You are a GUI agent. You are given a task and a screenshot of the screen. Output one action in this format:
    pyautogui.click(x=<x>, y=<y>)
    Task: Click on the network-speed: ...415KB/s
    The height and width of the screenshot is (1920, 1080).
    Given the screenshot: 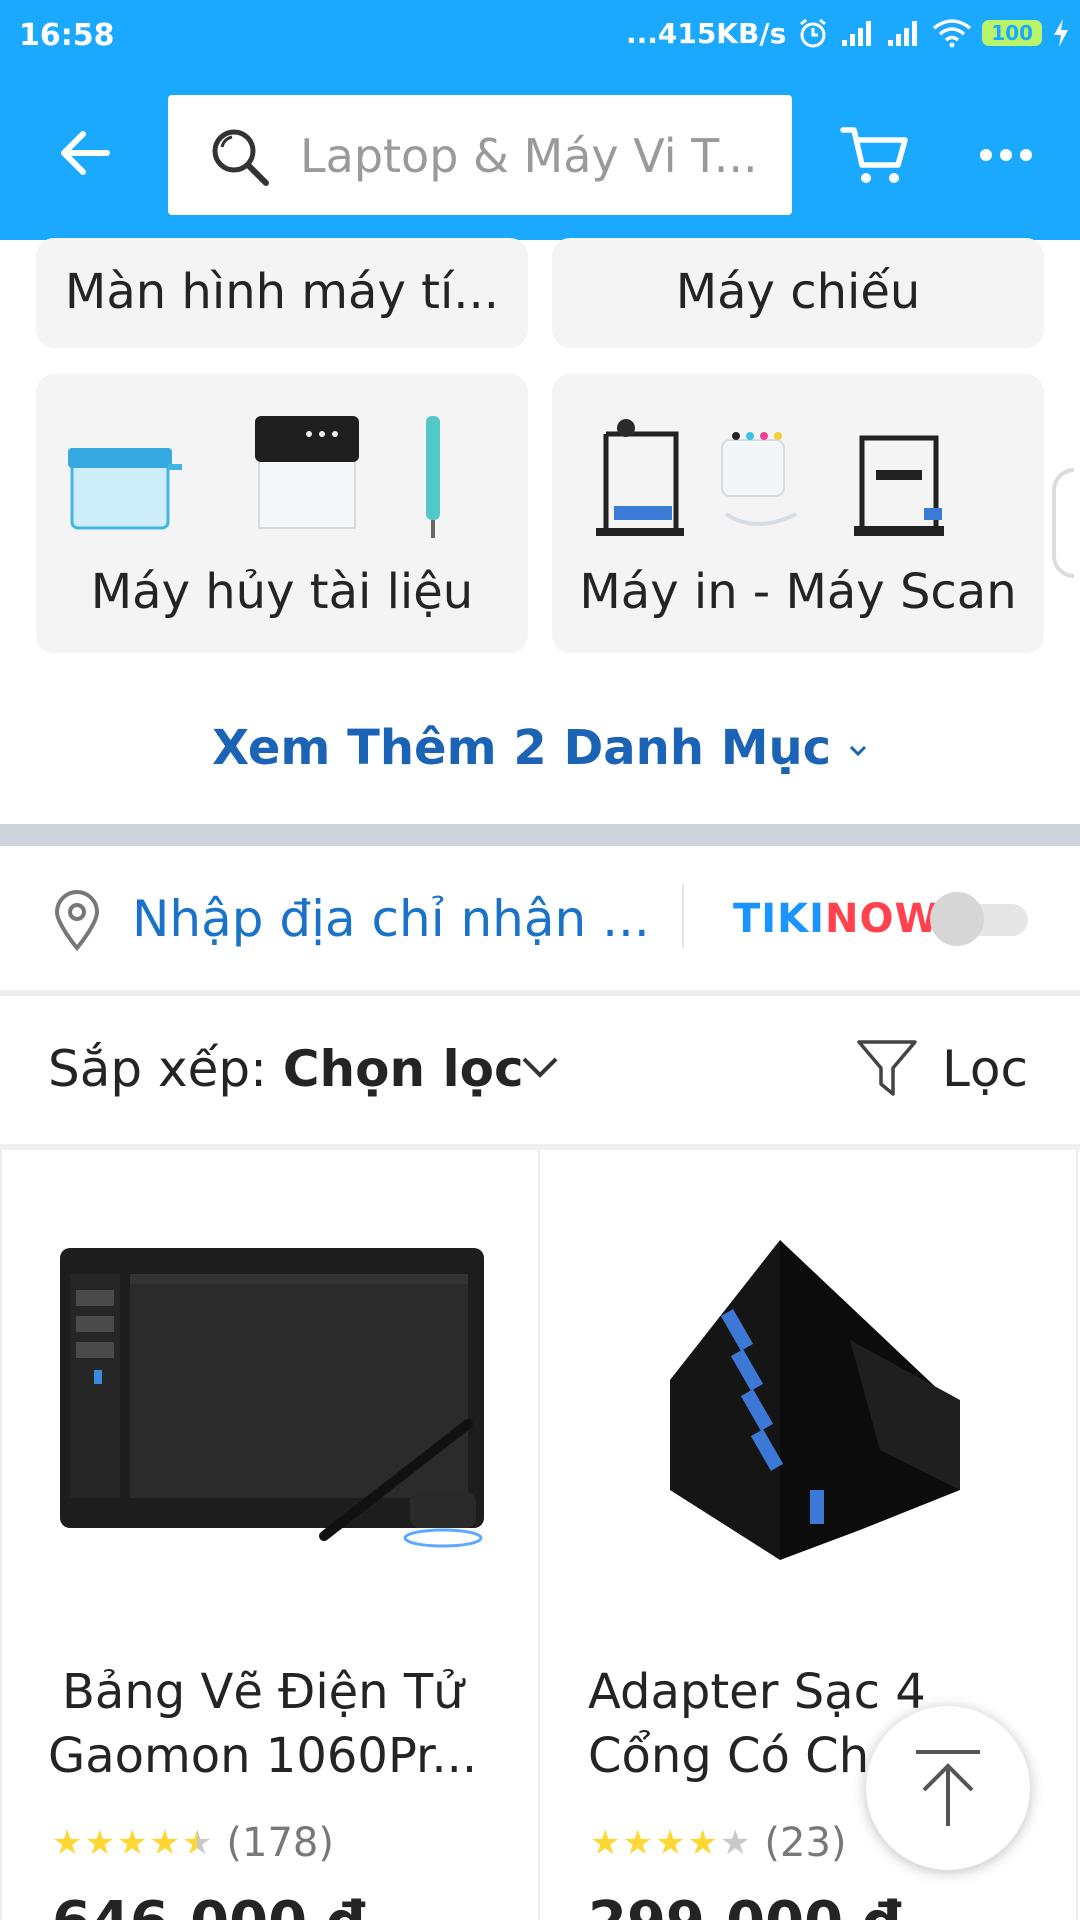 What is the action you would take?
    pyautogui.click(x=706, y=33)
    